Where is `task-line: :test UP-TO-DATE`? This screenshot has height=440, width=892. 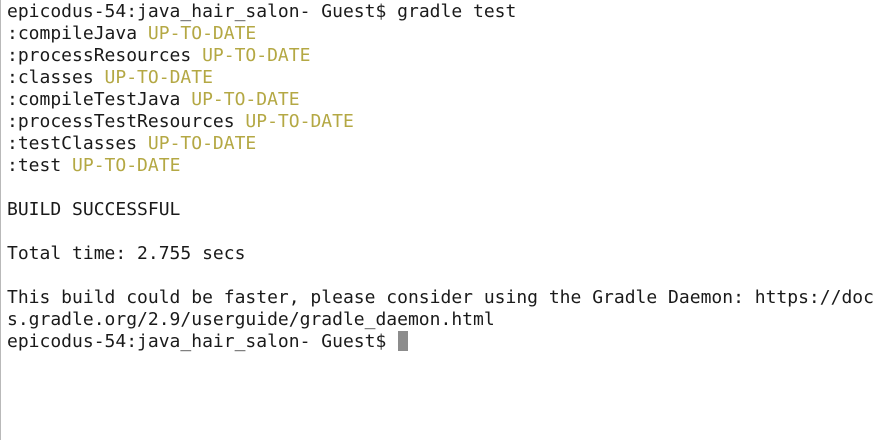 task-line: :test UP-TO-DATE is located at coordinates (449, 166).